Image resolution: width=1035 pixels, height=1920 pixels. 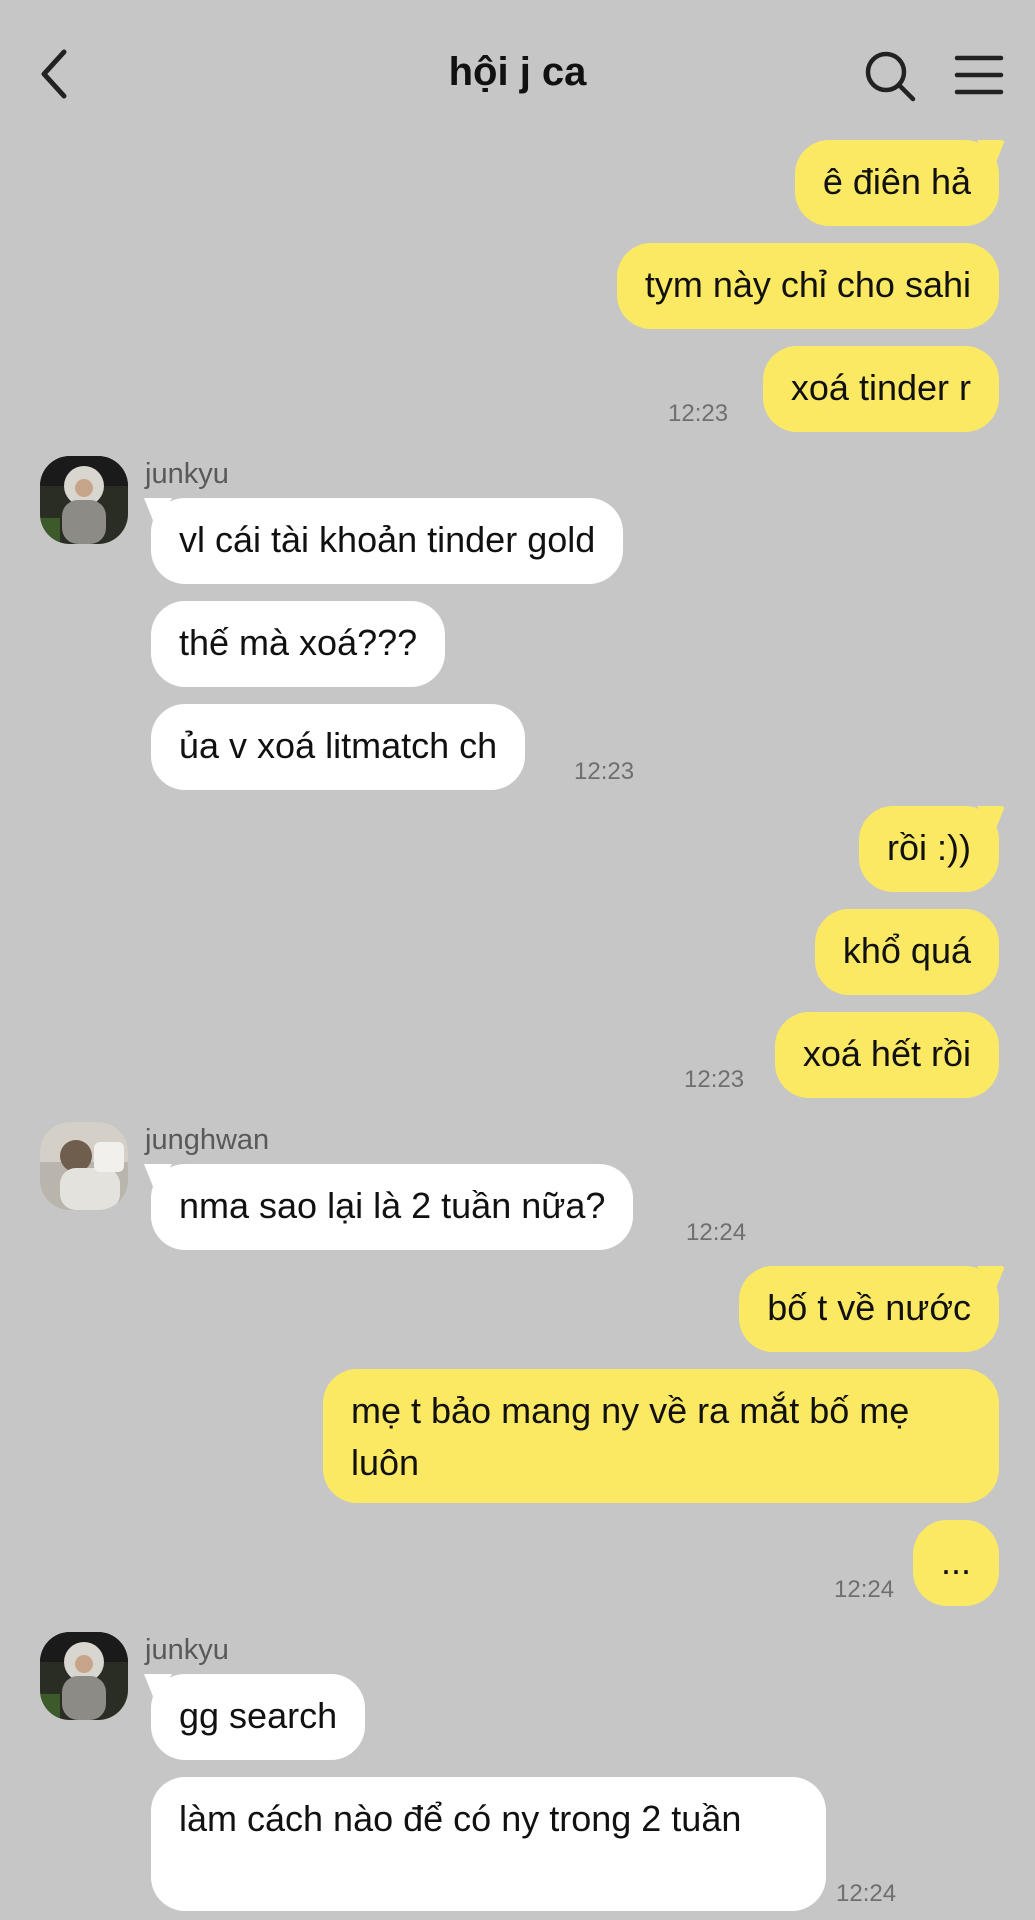 What do you see at coordinates (906, 952) in the screenshot?
I see `outgoing-message: khổ quá` at bounding box center [906, 952].